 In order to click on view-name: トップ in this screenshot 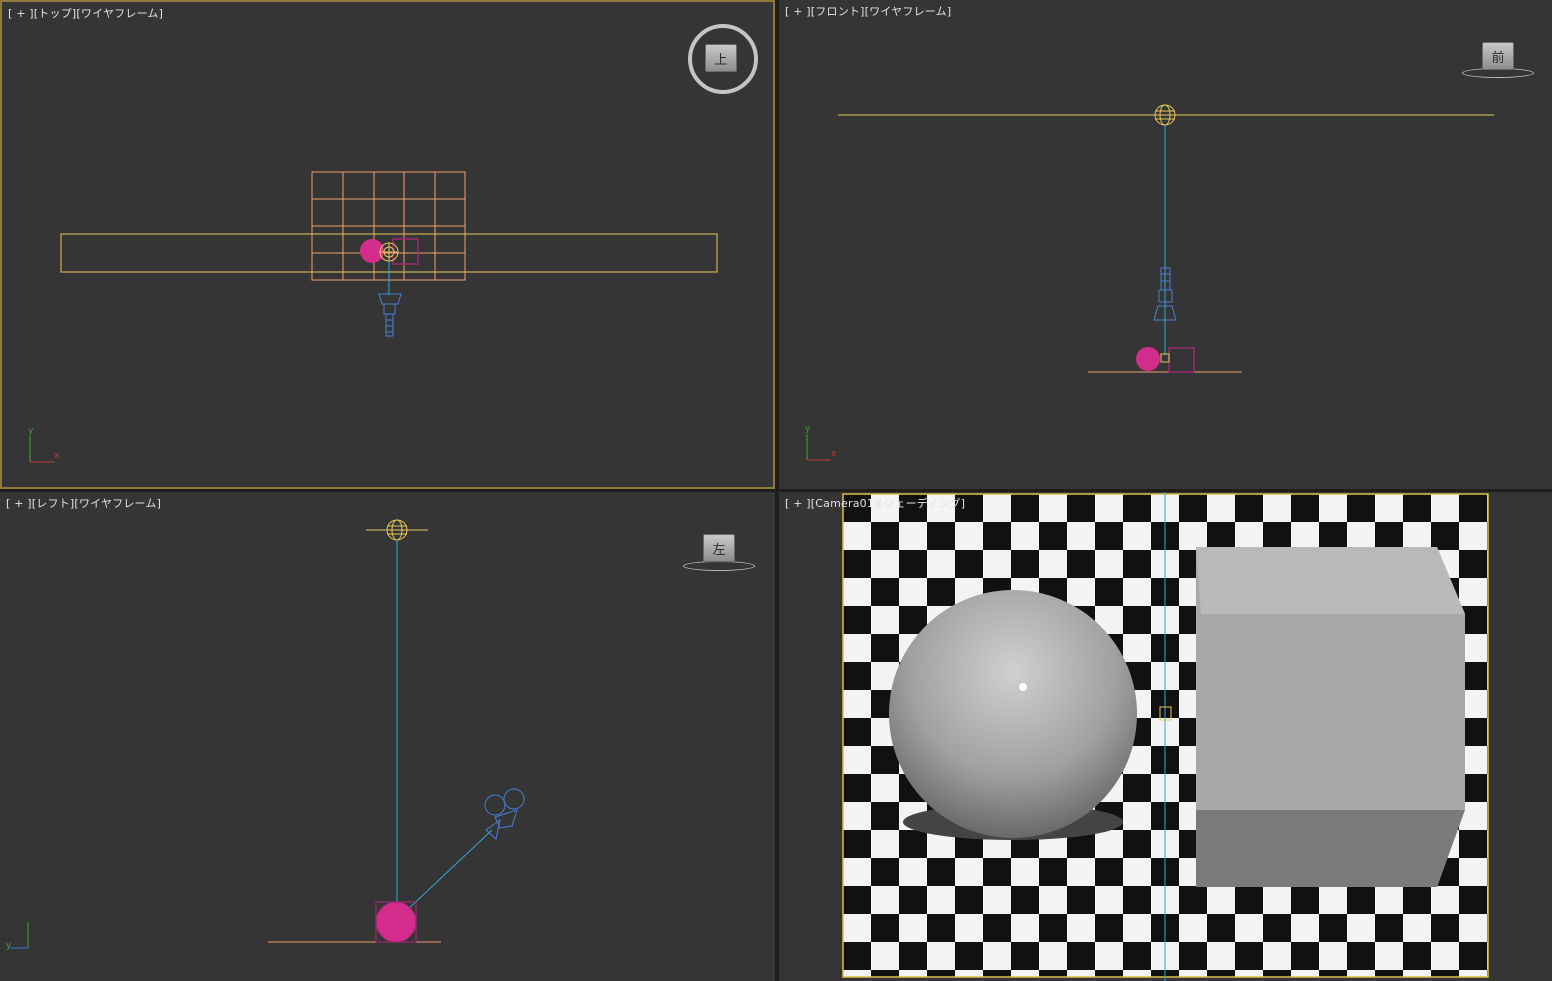, I will do `click(55, 13)`.